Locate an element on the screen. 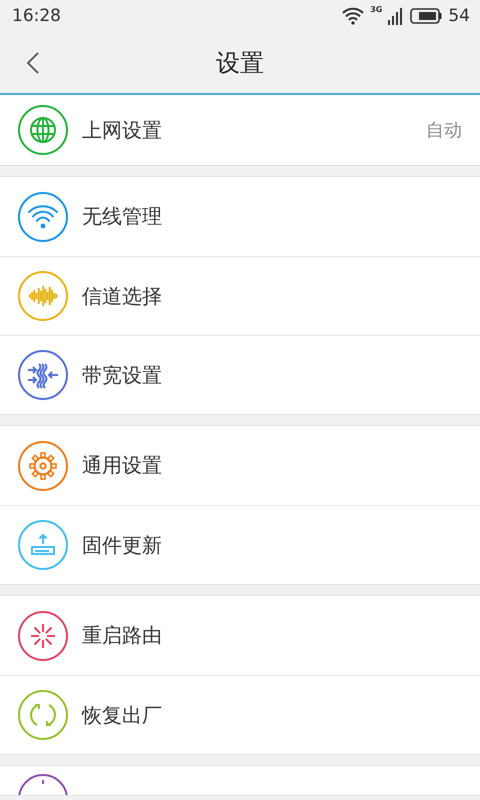 This screenshot has width=480, height=800. network-type: 3G is located at coordinates (376, 10).